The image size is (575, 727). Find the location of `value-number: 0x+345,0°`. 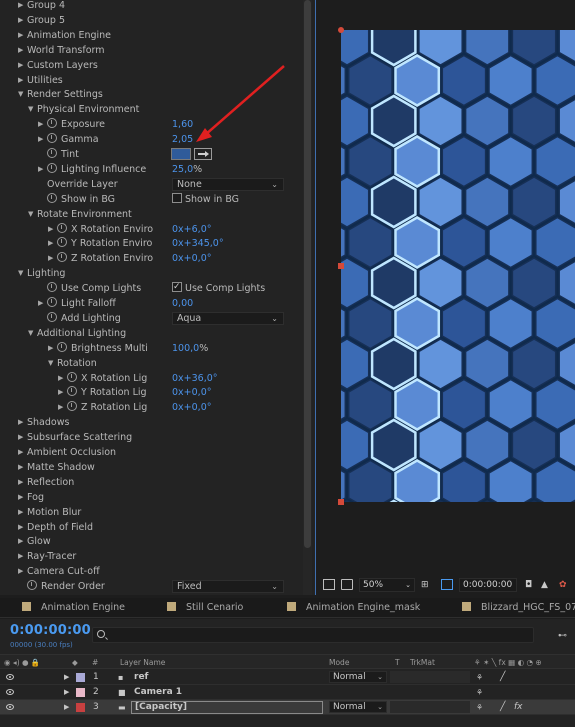

value-number: 0x+345,0° is located at coordinates (198, 243).